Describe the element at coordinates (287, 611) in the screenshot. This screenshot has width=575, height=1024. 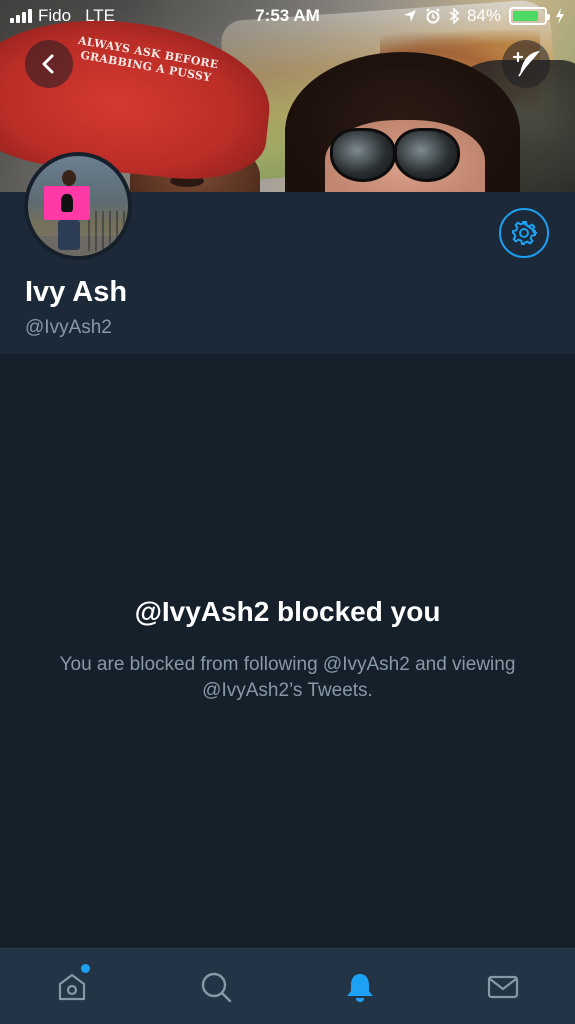
I see `blocked-title: @IvyAsh2 blocked you` at that location.